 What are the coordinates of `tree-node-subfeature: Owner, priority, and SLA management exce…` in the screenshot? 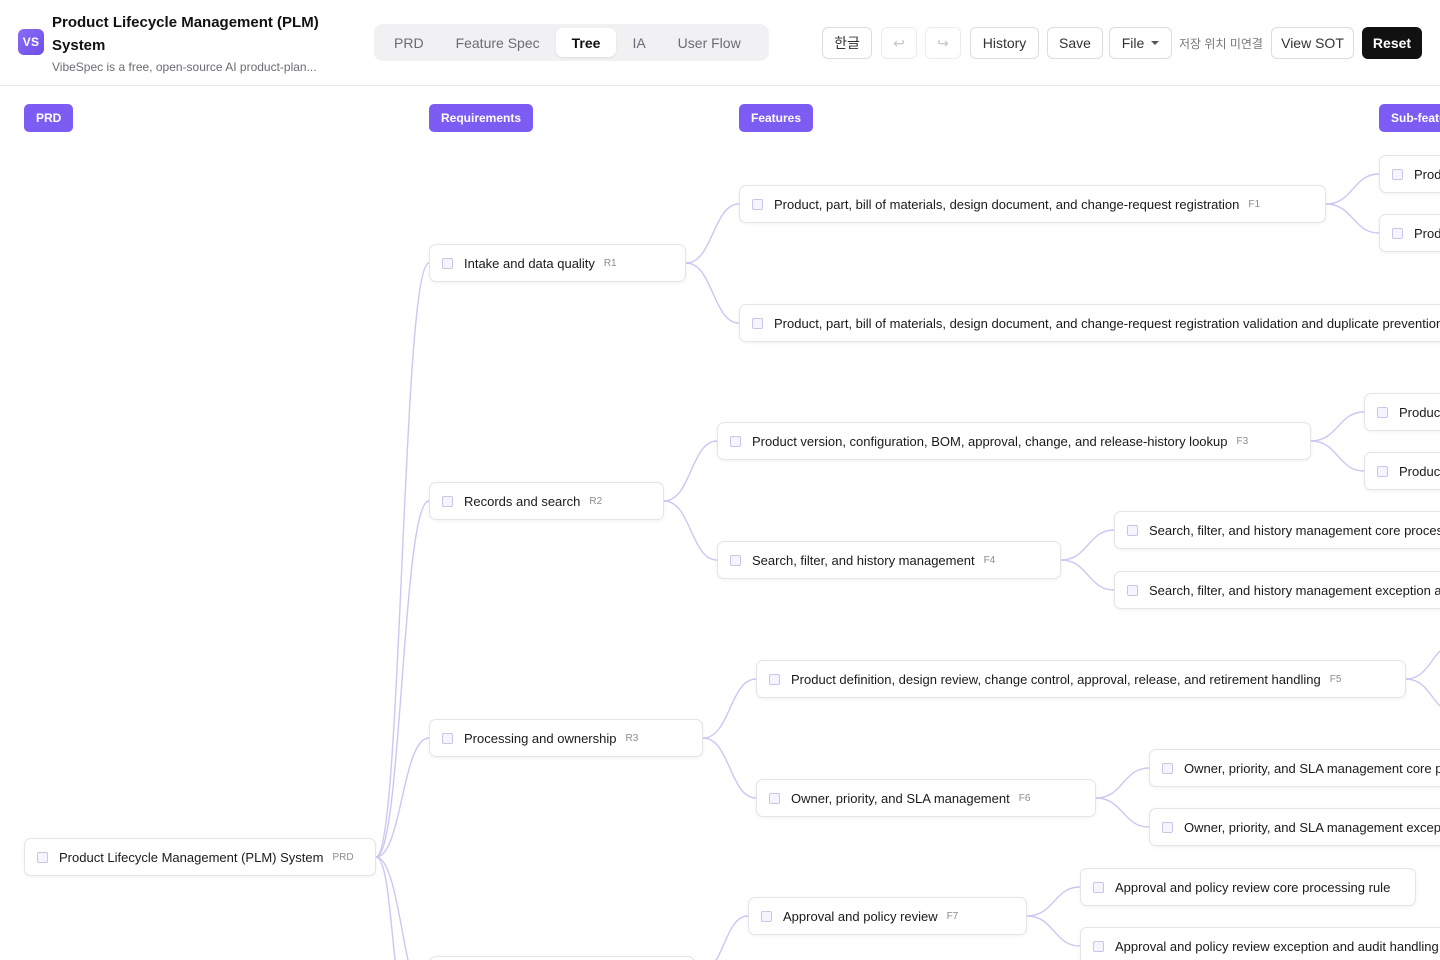 It's located at (1294, 827).